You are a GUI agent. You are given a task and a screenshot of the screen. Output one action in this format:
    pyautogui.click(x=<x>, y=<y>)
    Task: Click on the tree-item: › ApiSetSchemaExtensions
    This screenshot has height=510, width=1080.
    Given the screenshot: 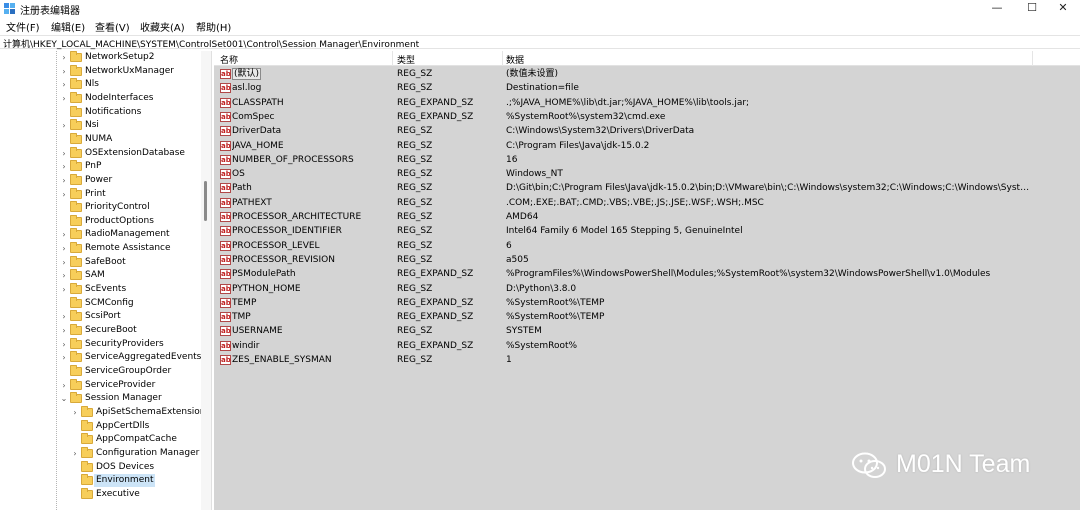 What is the action you would take?
    pyautogui.click(x=105, y=412)
    